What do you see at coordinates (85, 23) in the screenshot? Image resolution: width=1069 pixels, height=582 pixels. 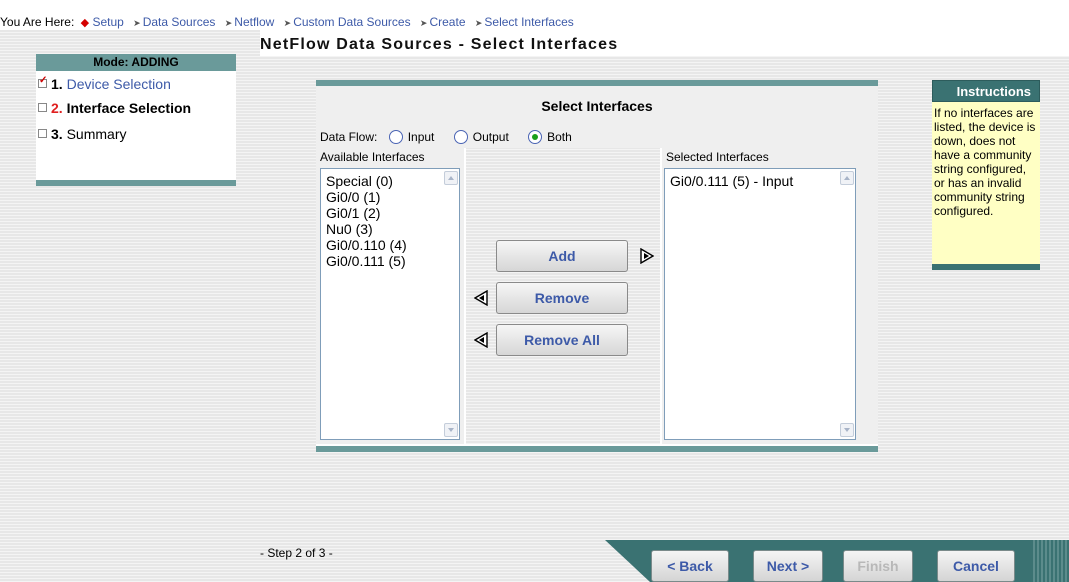 I see `diamond-icon: ◆` at bounding box center [85, 23].